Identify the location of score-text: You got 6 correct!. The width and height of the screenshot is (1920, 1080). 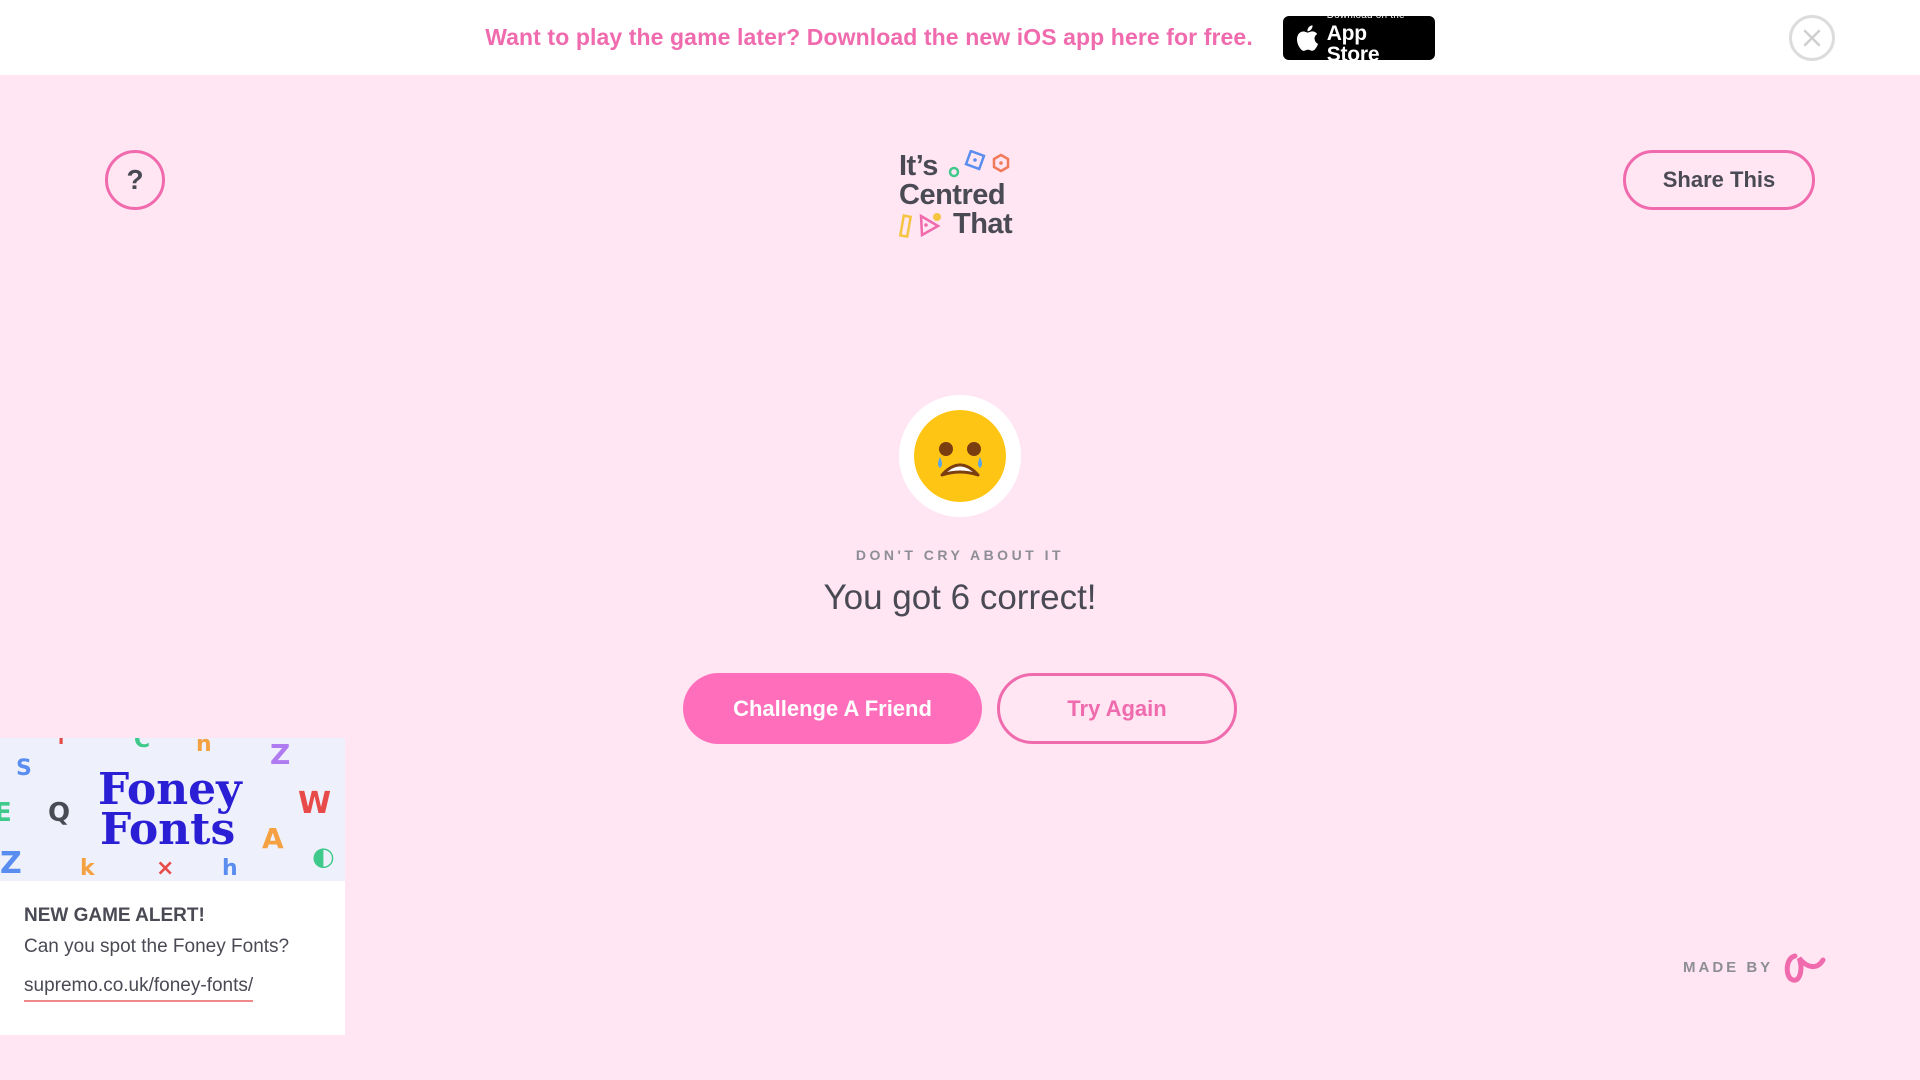
(960, 597).